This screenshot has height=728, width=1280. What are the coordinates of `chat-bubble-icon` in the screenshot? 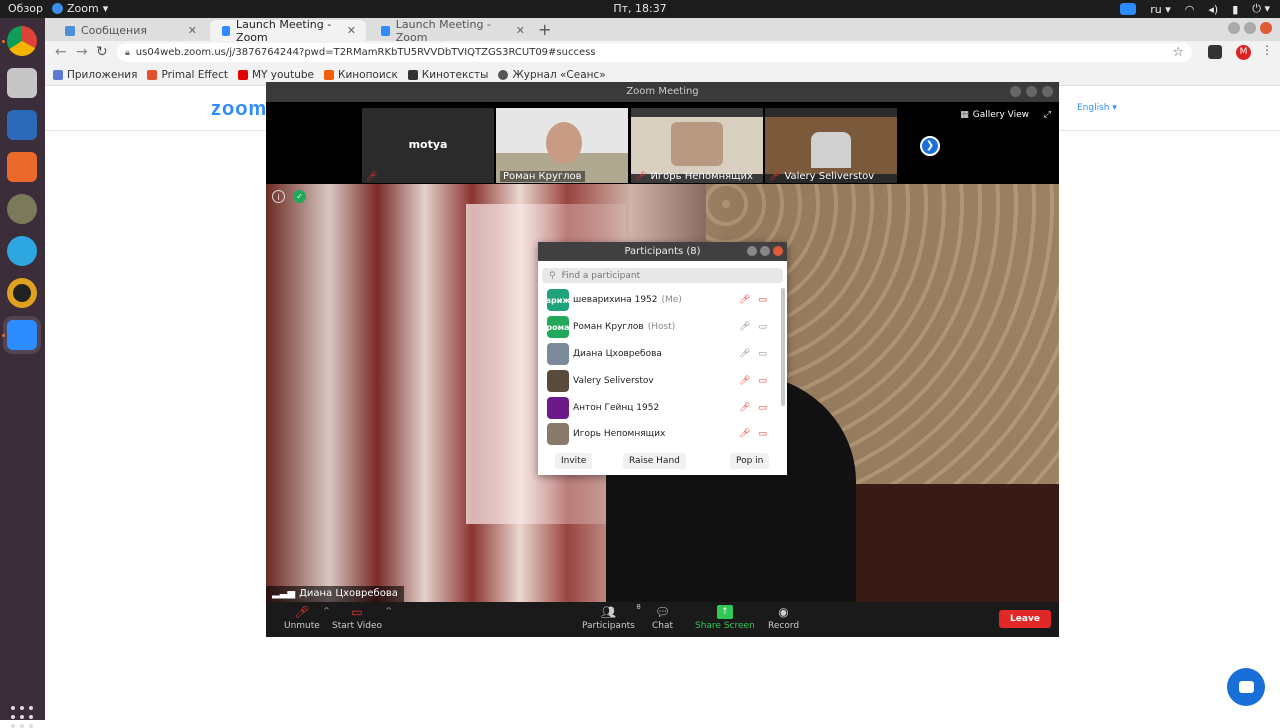 It's located at (1246, 687).